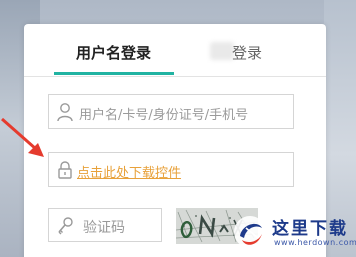 This screenshot has width=356, height=257. Describe the element at coordinates (315, 242) in the screenshot. I see `watermark-url: www.herdown.com` at that location.